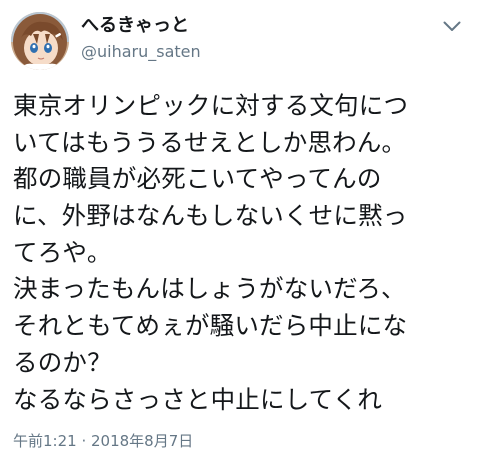 The image size is (480, 466). What do you see at coordinates (141, 52) in the screenshot?
I see `user-handle: @uiharu_saten` at bounding box center [141, 52].